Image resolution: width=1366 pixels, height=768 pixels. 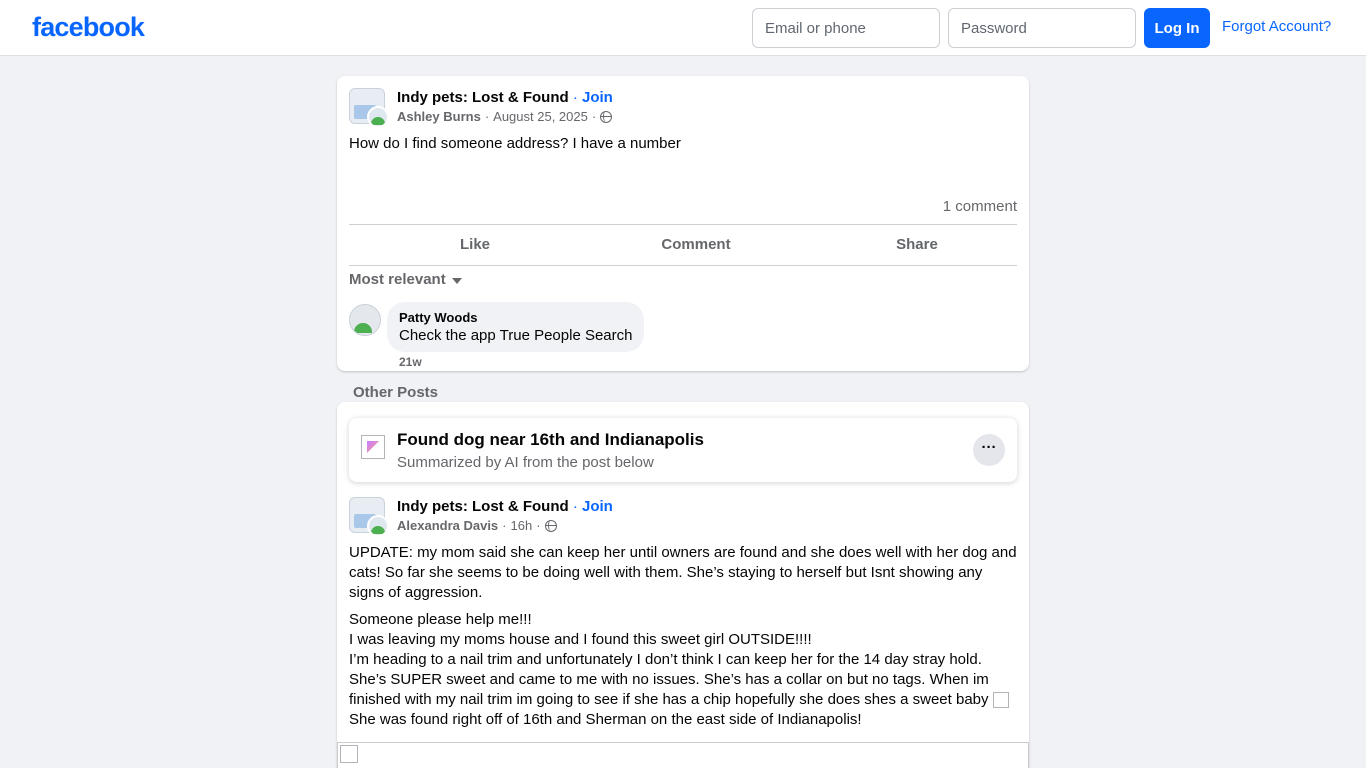 I want to click on caret-down-icon, so click(x=456, y=281).